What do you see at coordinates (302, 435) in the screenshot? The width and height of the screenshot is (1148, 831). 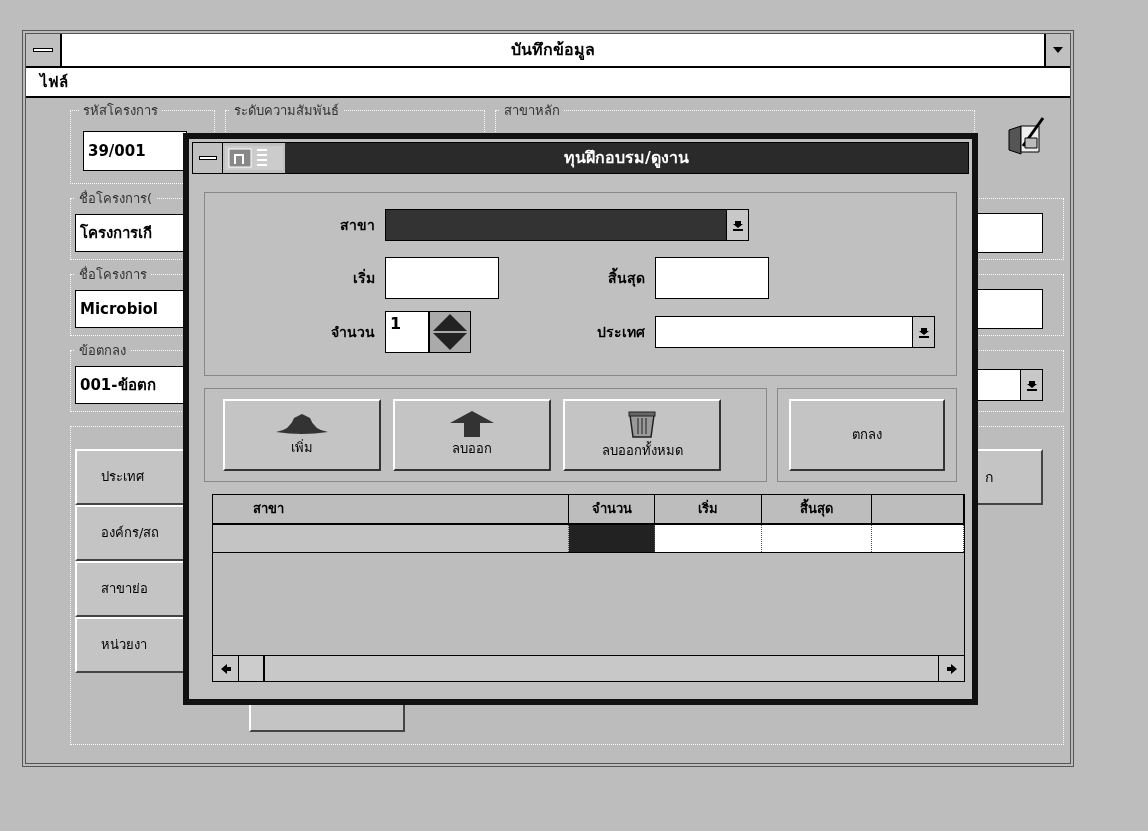 I see `action-button: เพิ่ม` at bounding box center [302, 435].